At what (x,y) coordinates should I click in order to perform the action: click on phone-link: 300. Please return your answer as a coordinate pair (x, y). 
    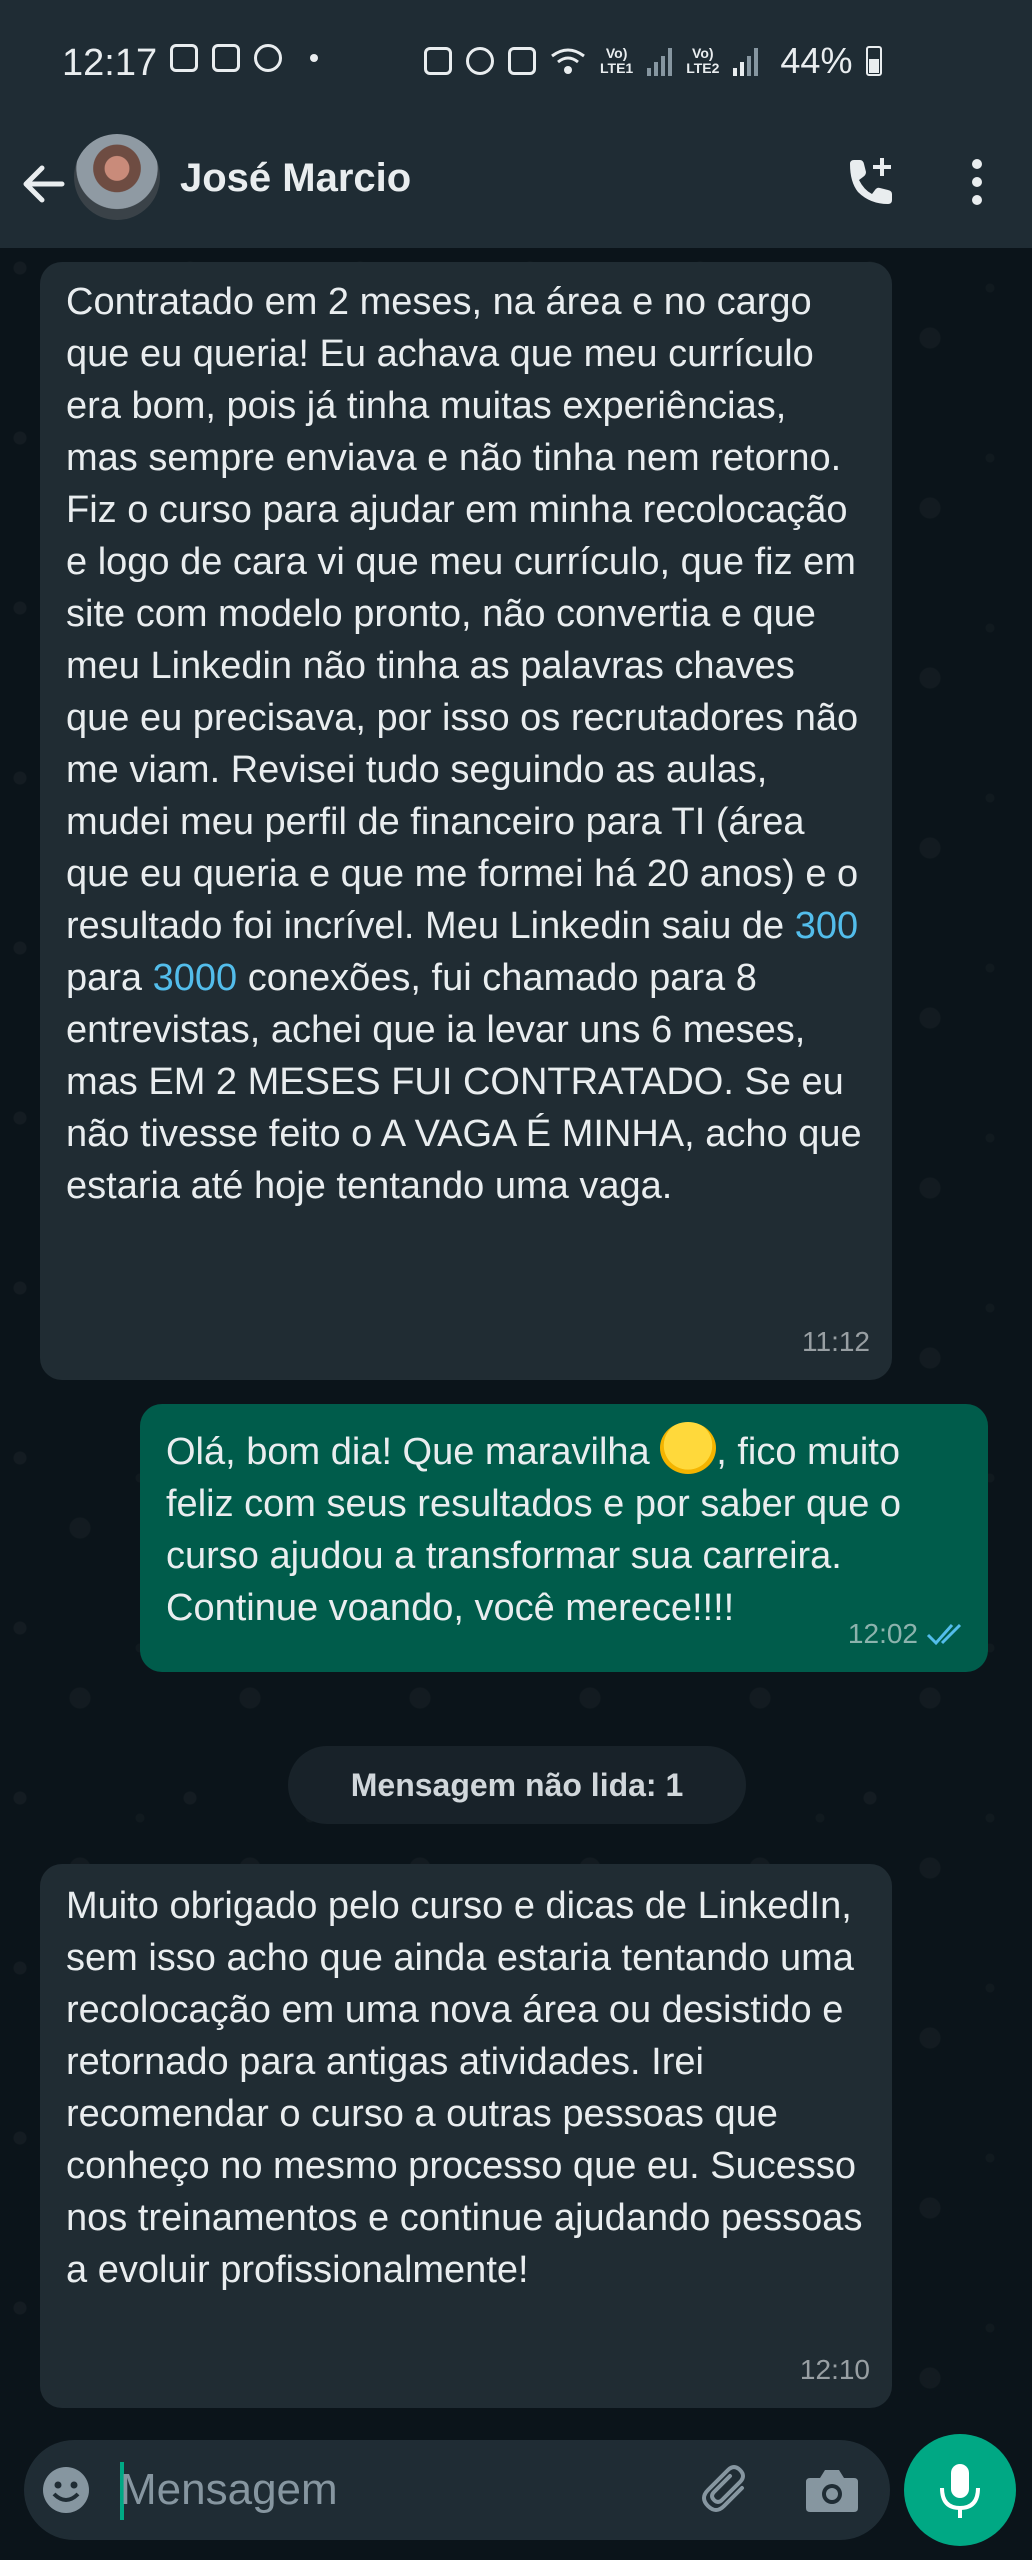
    Looking at the image, I should click on (826, 926).